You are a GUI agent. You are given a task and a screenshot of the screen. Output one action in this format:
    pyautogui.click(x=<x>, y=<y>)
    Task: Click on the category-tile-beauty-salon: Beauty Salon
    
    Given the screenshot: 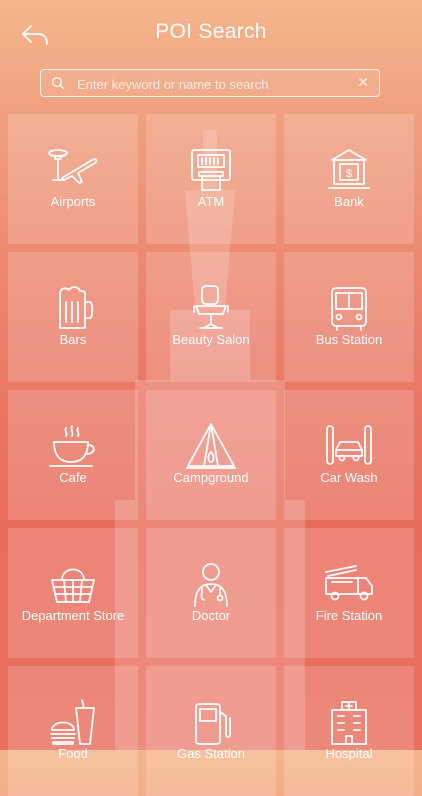 What is the action you would take?
    pyautogui.click(x=211, y=317)
    